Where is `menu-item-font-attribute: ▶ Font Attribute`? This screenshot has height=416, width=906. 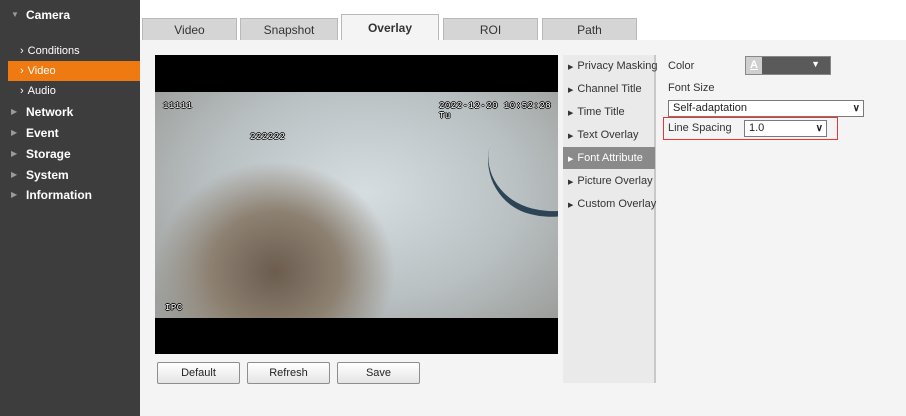 menu-item-font-attribute: ▶ Font Attribute is located at coordinates (609, 158).